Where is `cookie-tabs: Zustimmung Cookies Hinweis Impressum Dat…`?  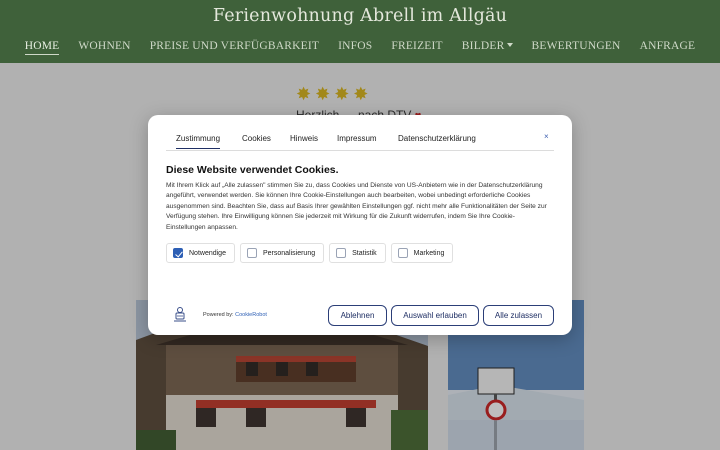
cookie-tabs: Zustimmung Cookies Hinweis Impressum Dat… is located at coordinates (360, 140).